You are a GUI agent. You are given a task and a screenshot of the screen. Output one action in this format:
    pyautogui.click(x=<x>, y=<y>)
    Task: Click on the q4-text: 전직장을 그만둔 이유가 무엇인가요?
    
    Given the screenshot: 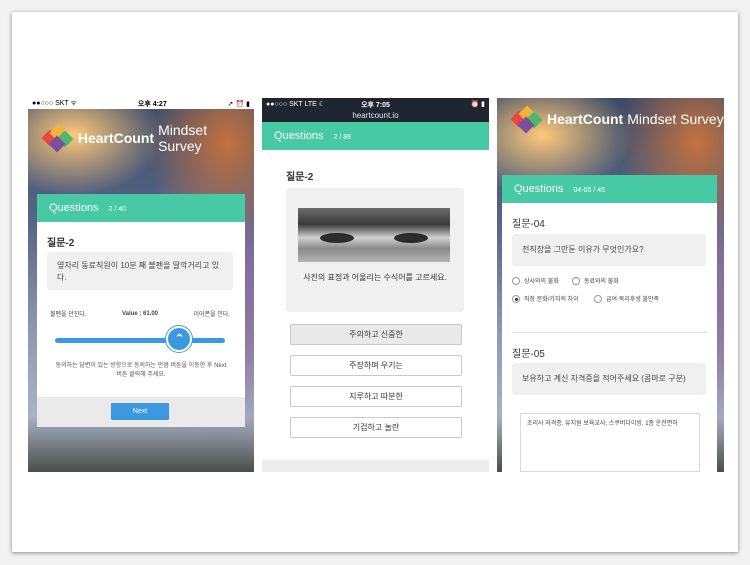 What is the action you would take?
    pyautogui.click(x=609, y=250)
    